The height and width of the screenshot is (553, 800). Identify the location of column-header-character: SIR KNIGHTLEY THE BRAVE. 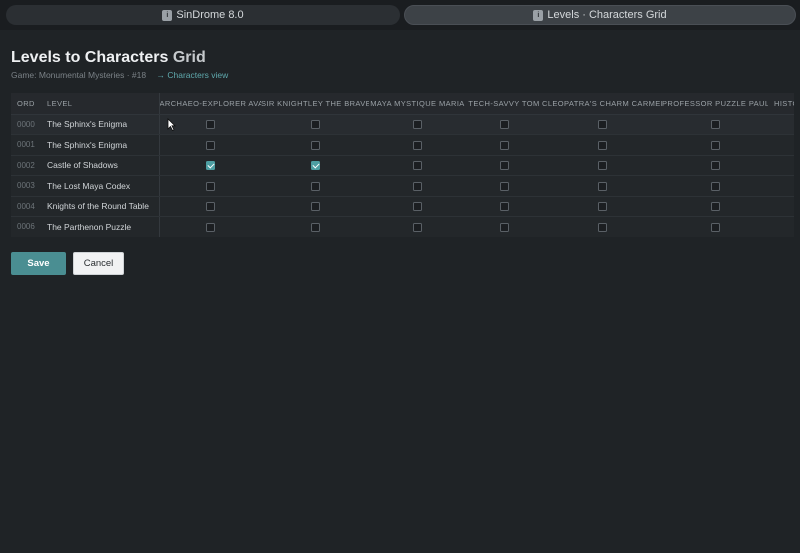
(315, 104).